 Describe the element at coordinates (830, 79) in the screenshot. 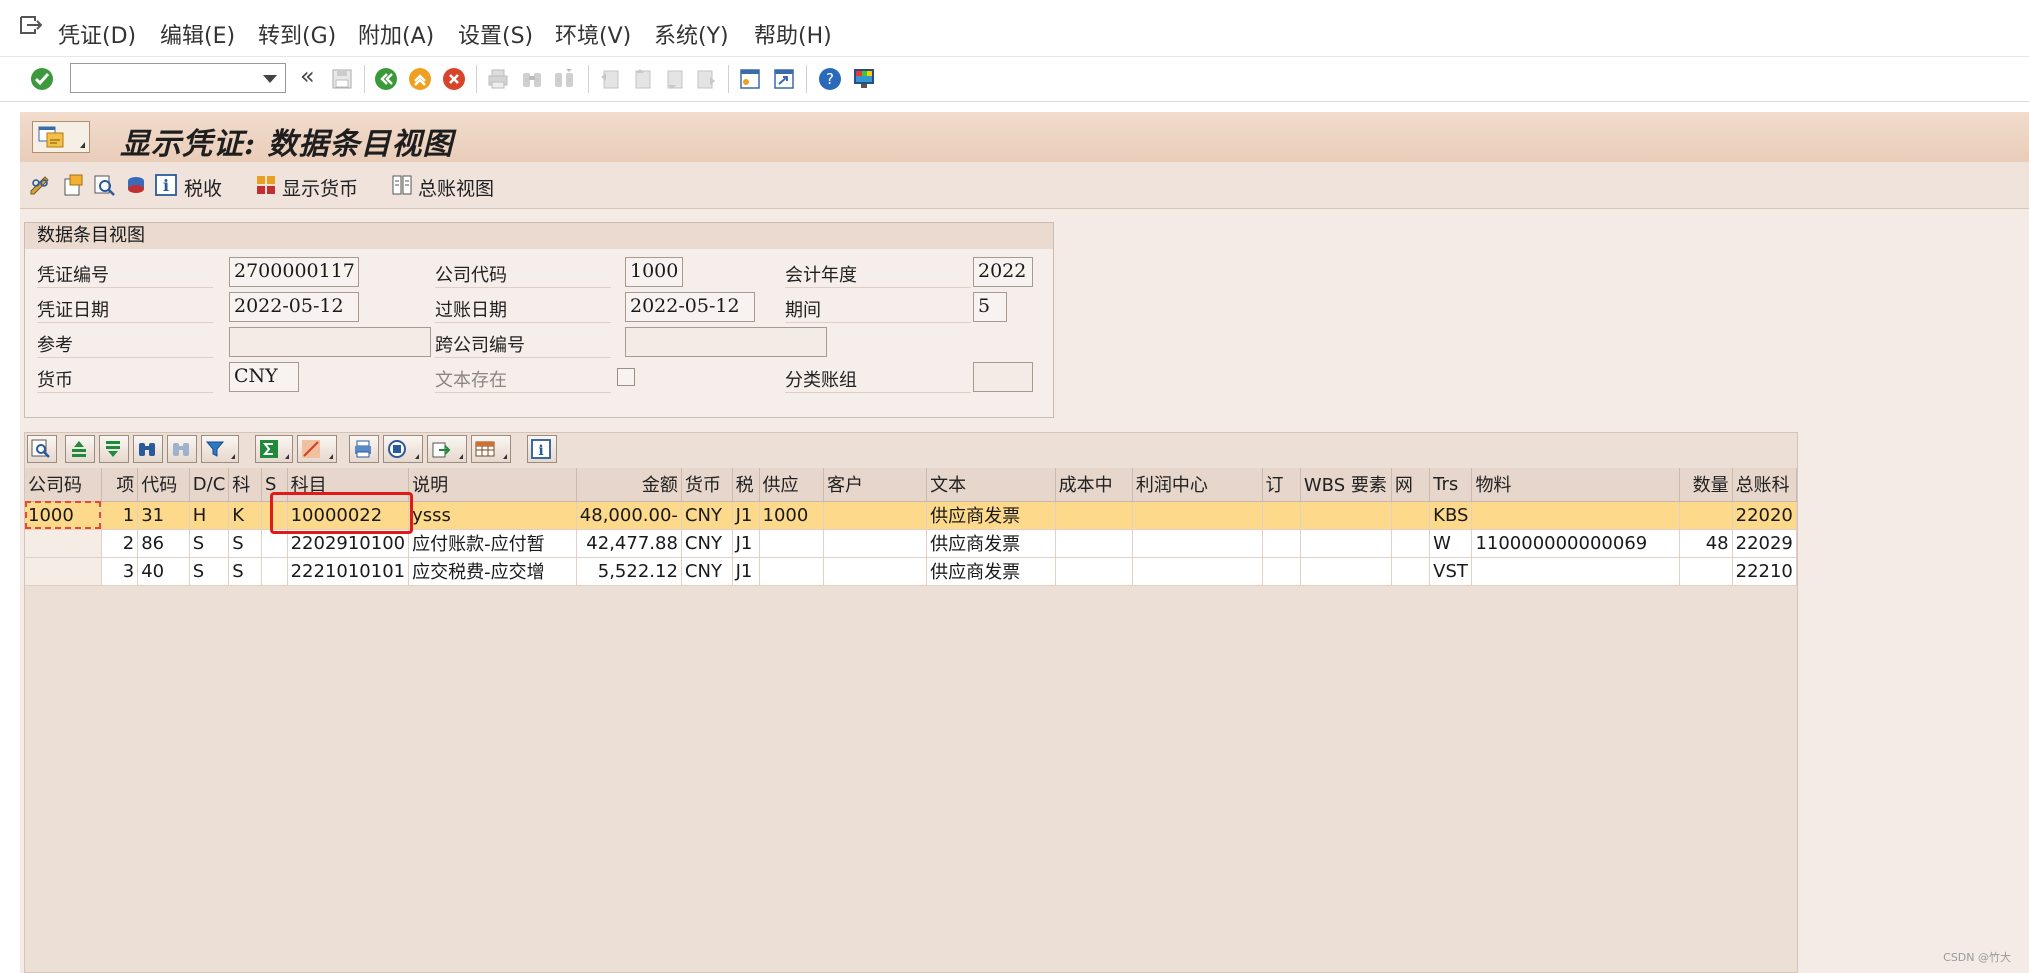

I see `help-icon: ?` at that location.